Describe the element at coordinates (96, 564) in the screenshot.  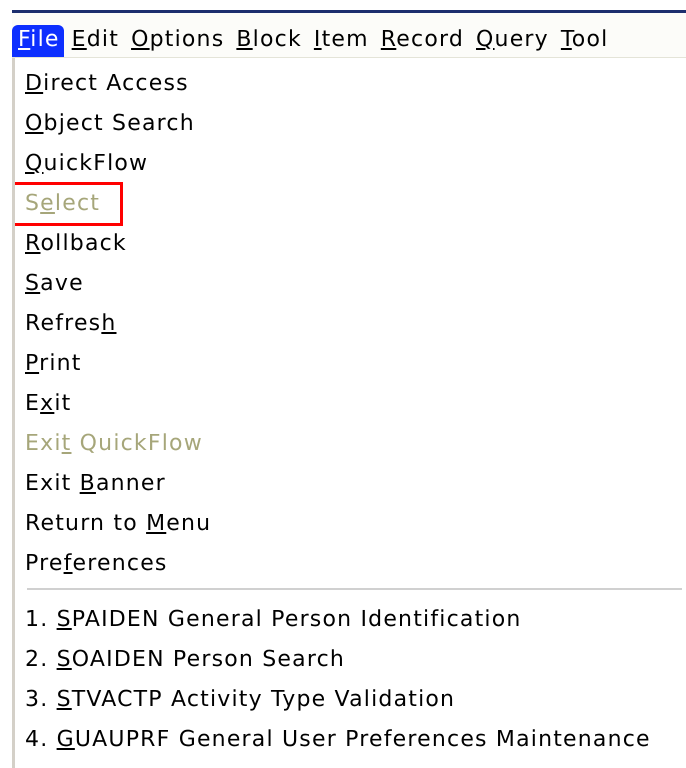
I see `menu-item: Preferences` at that location.